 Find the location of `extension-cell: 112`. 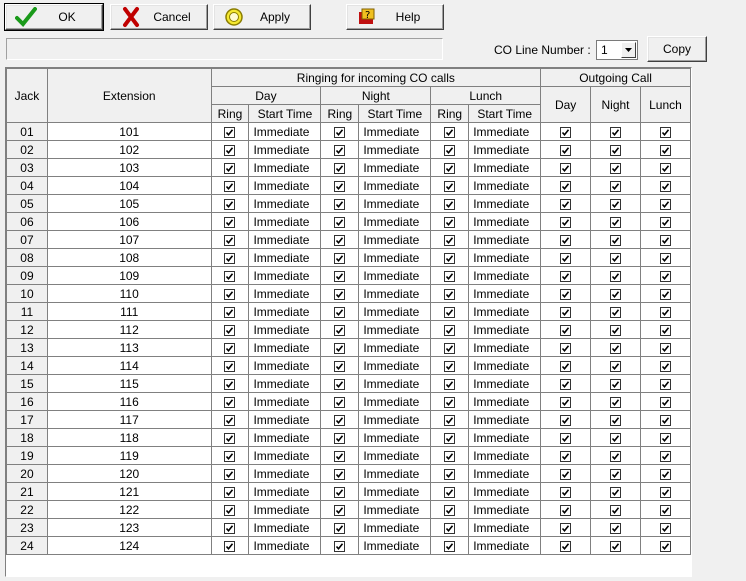

extension-cell: 112 is located at coordinates (129, 329).